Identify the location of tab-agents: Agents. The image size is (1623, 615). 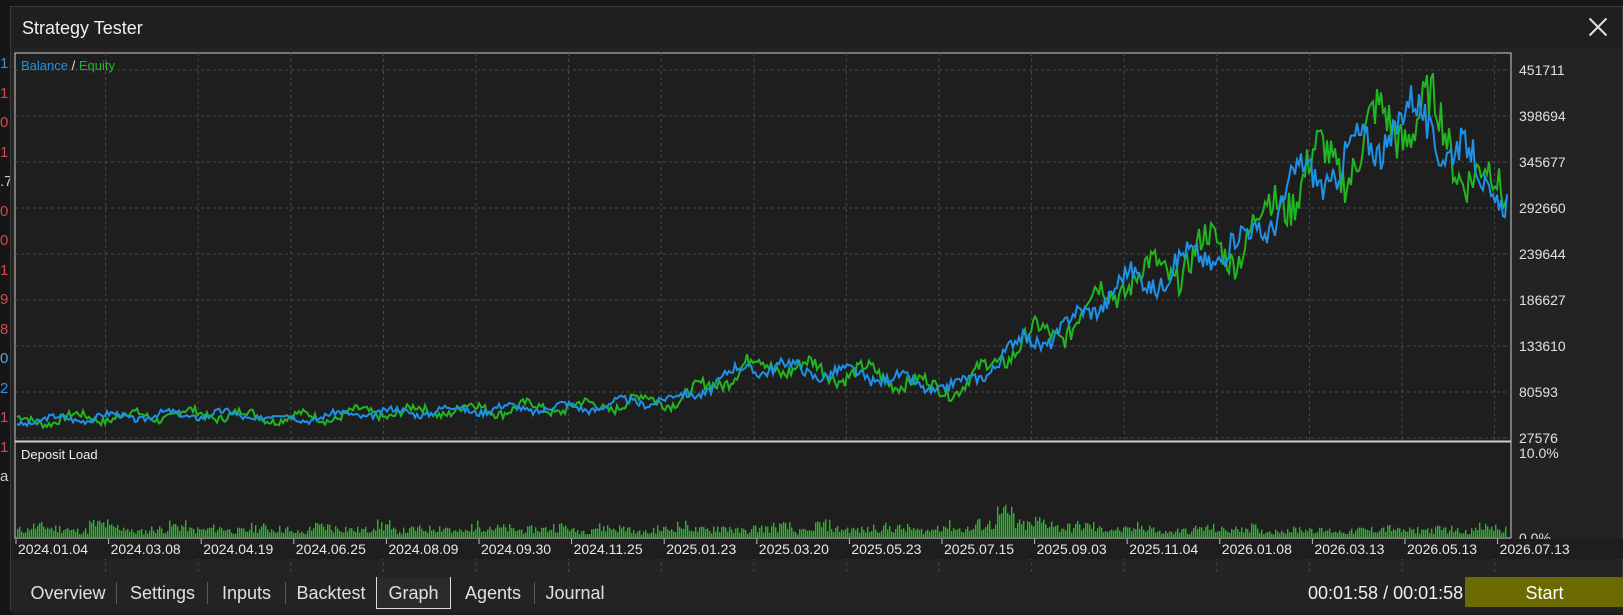
(493, 593).